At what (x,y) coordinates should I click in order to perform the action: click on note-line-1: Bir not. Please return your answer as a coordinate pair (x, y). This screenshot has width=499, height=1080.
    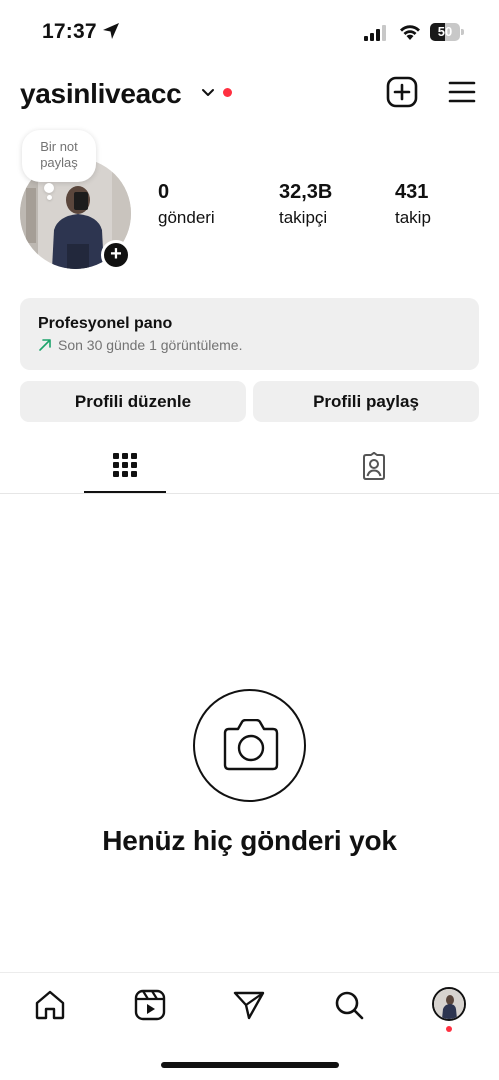
    Looking at the image, I should click on (59, 146).